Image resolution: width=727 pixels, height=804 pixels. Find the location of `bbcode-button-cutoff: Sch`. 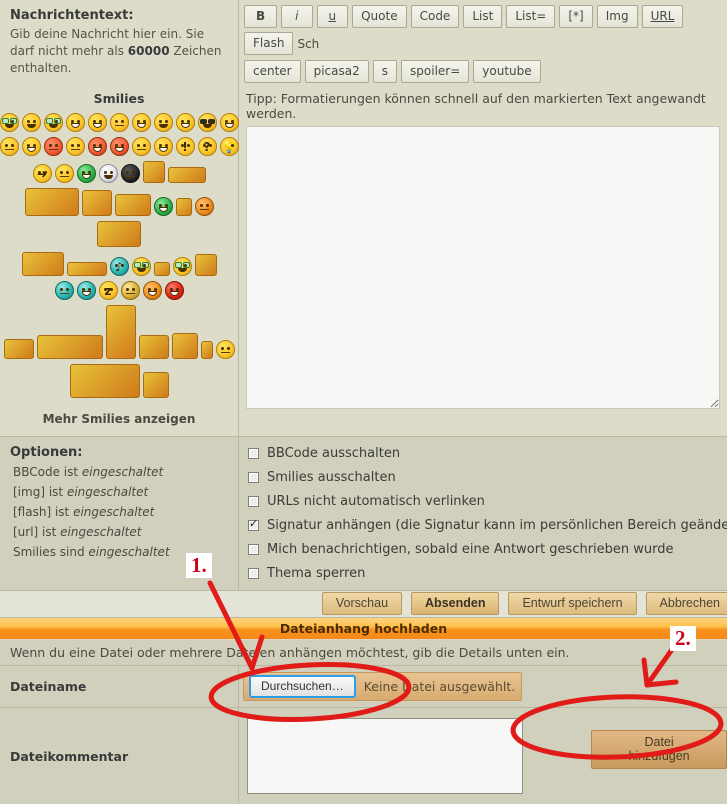

bbcode-button-cutoff: Sch is located at coordinates (308, 44).